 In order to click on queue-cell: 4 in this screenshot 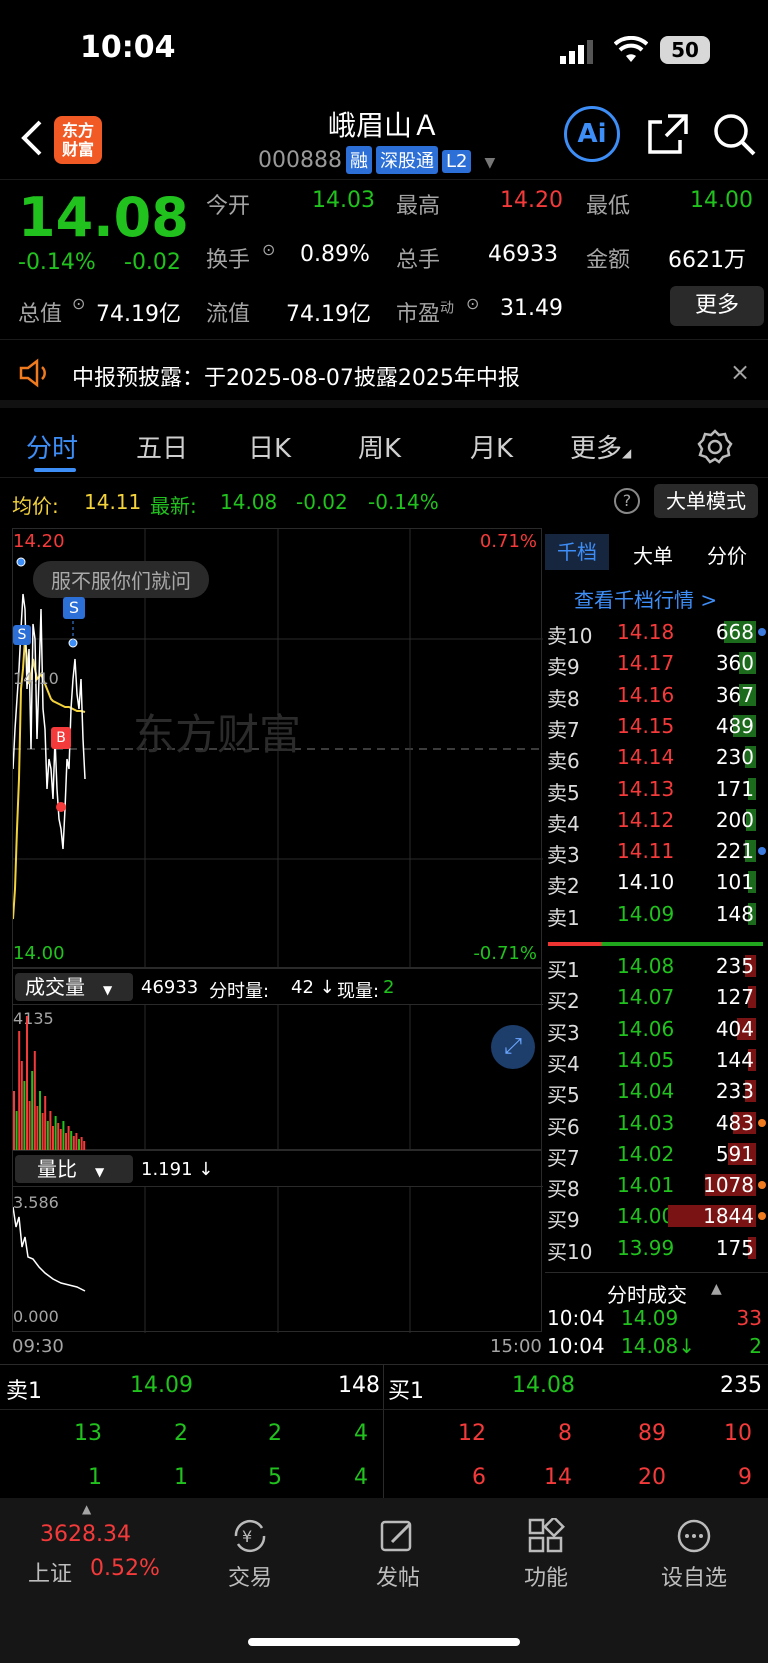, I will do `click(361, 1477)`.